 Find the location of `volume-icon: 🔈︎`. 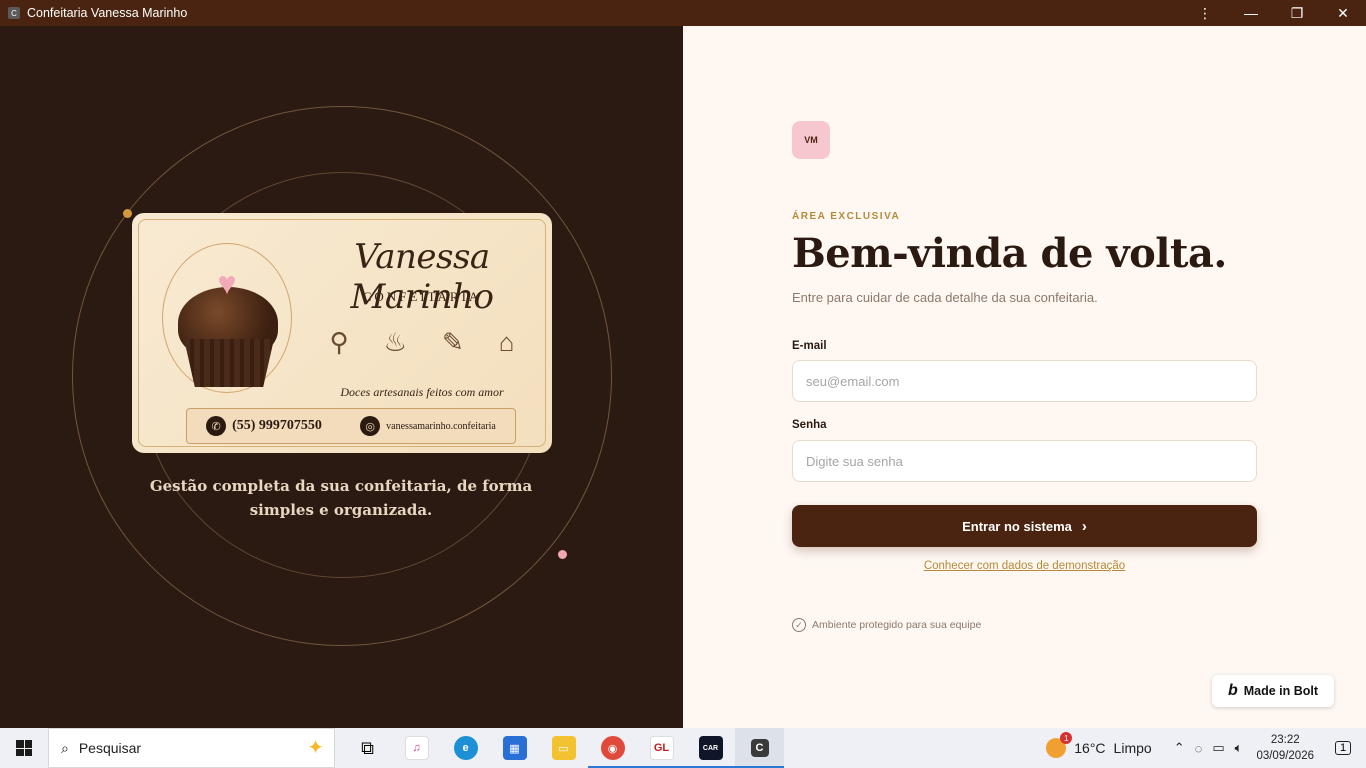

volume-icon: 🔈︎ is located at coordinates (1239, 748).